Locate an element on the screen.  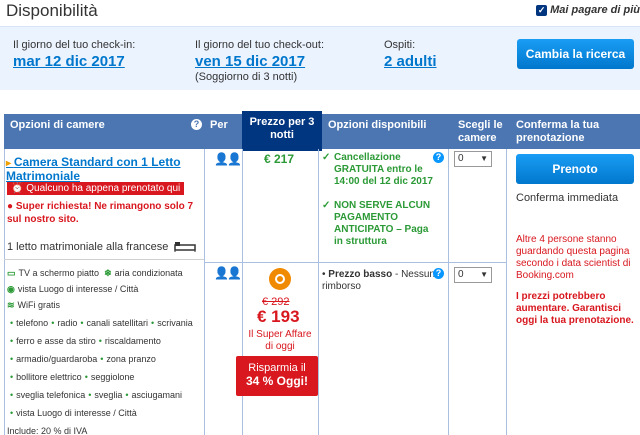
facility-item: ferro e asse da stiro is located at coordinates (56, 341).